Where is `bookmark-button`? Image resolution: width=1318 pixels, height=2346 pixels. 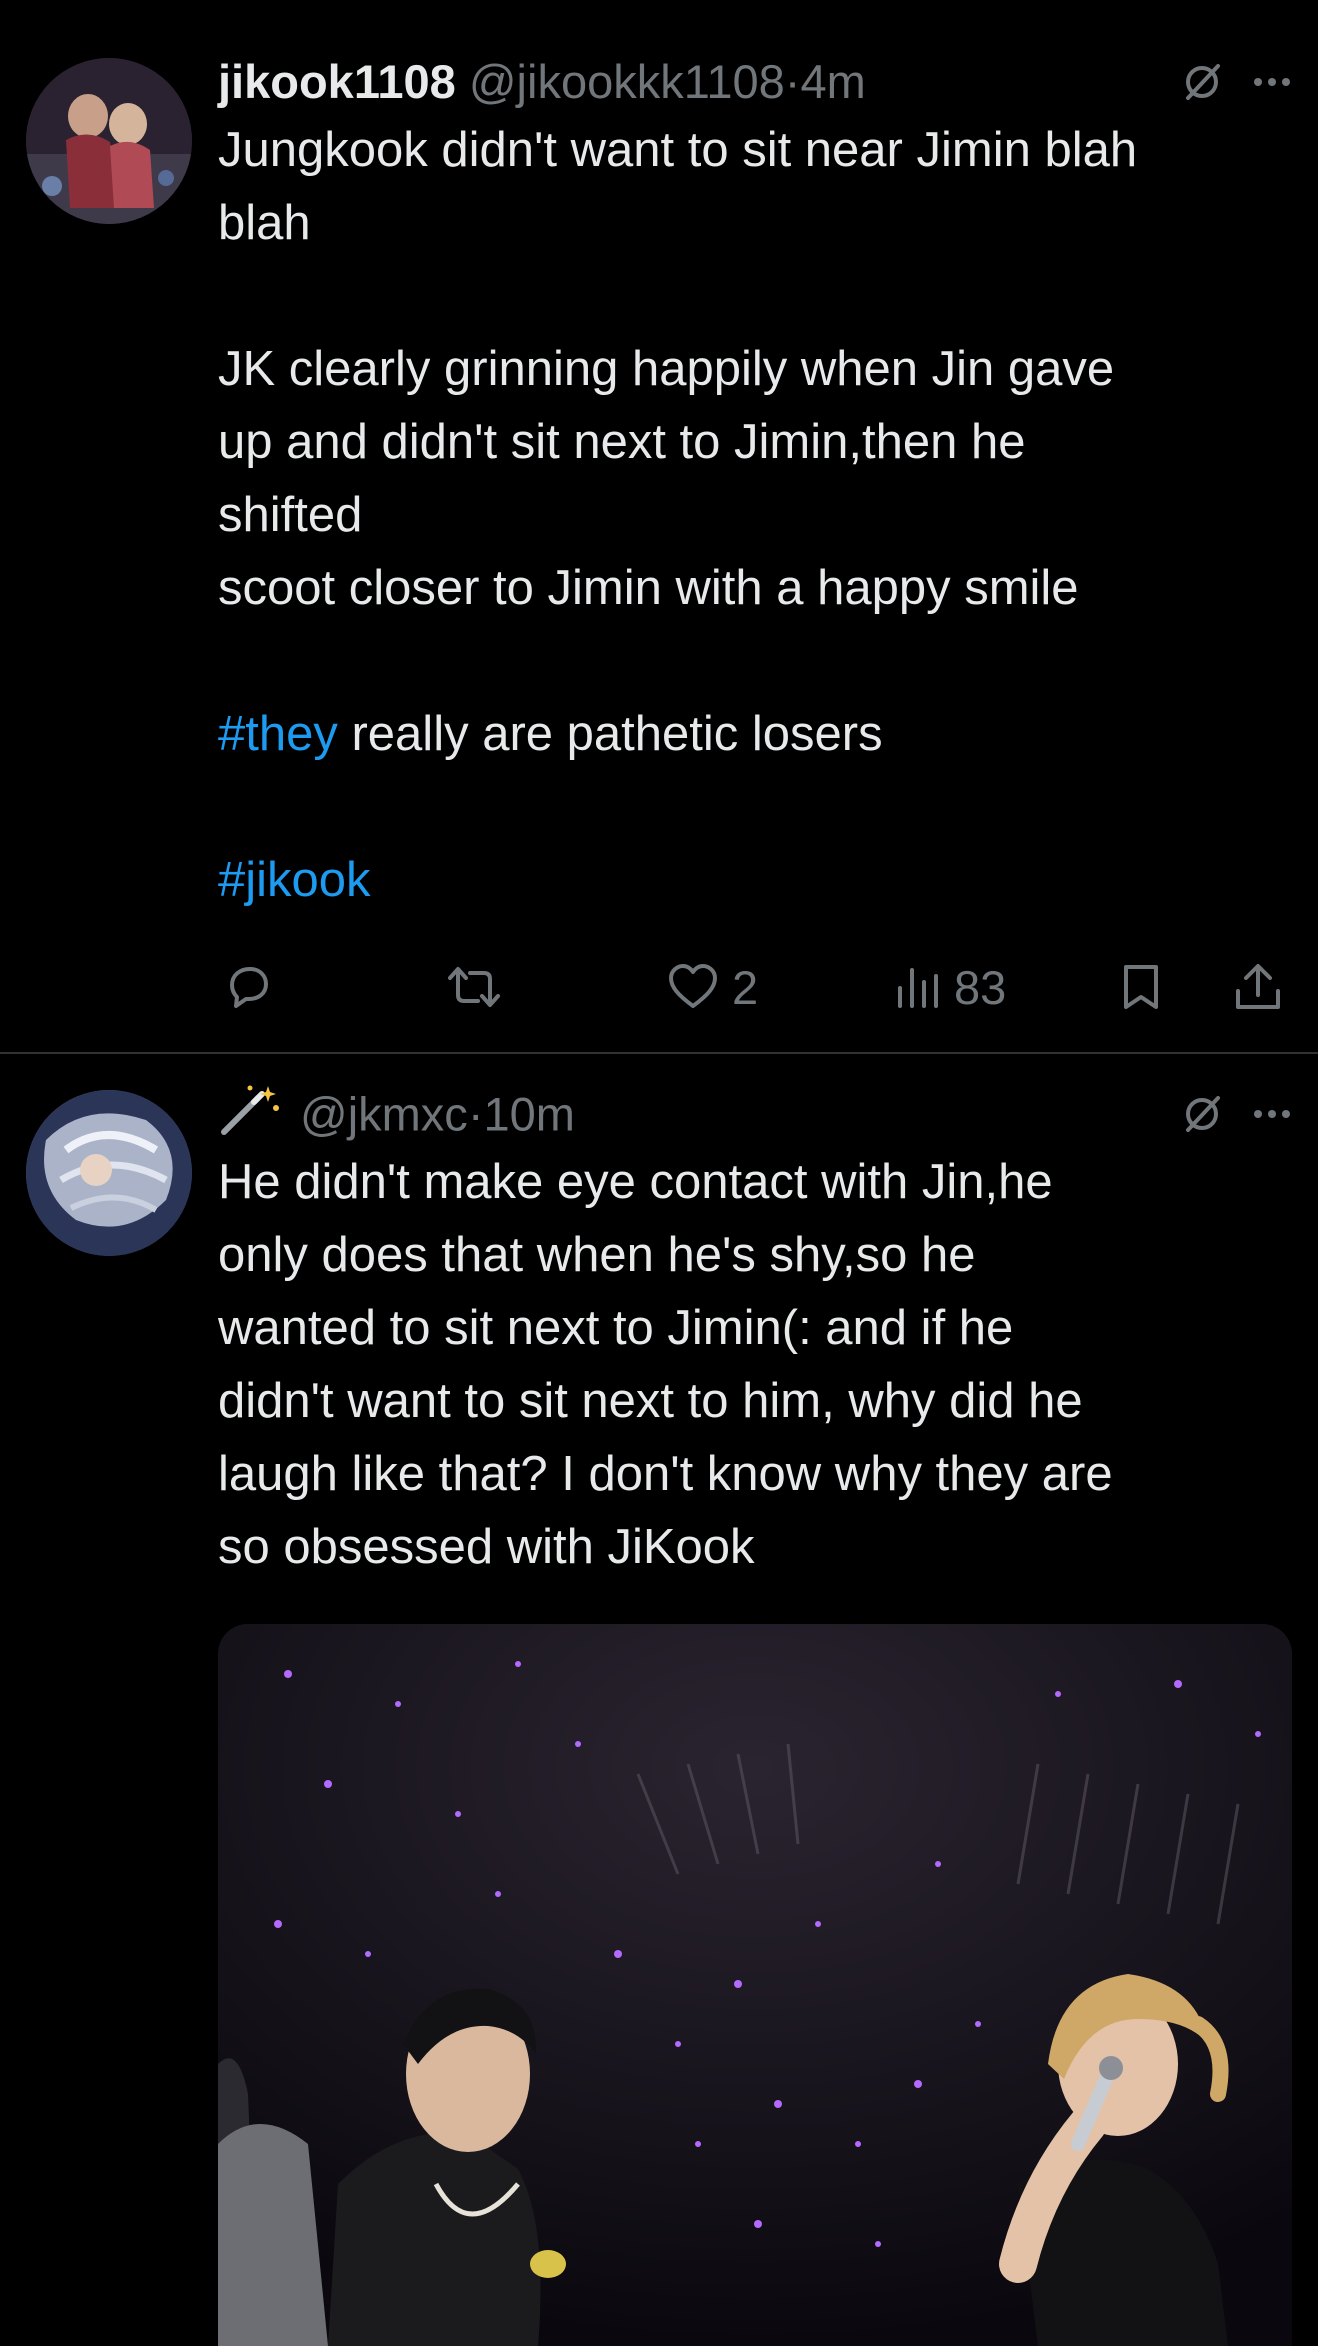 bookmark-button is located at coordinates (1141, 987).